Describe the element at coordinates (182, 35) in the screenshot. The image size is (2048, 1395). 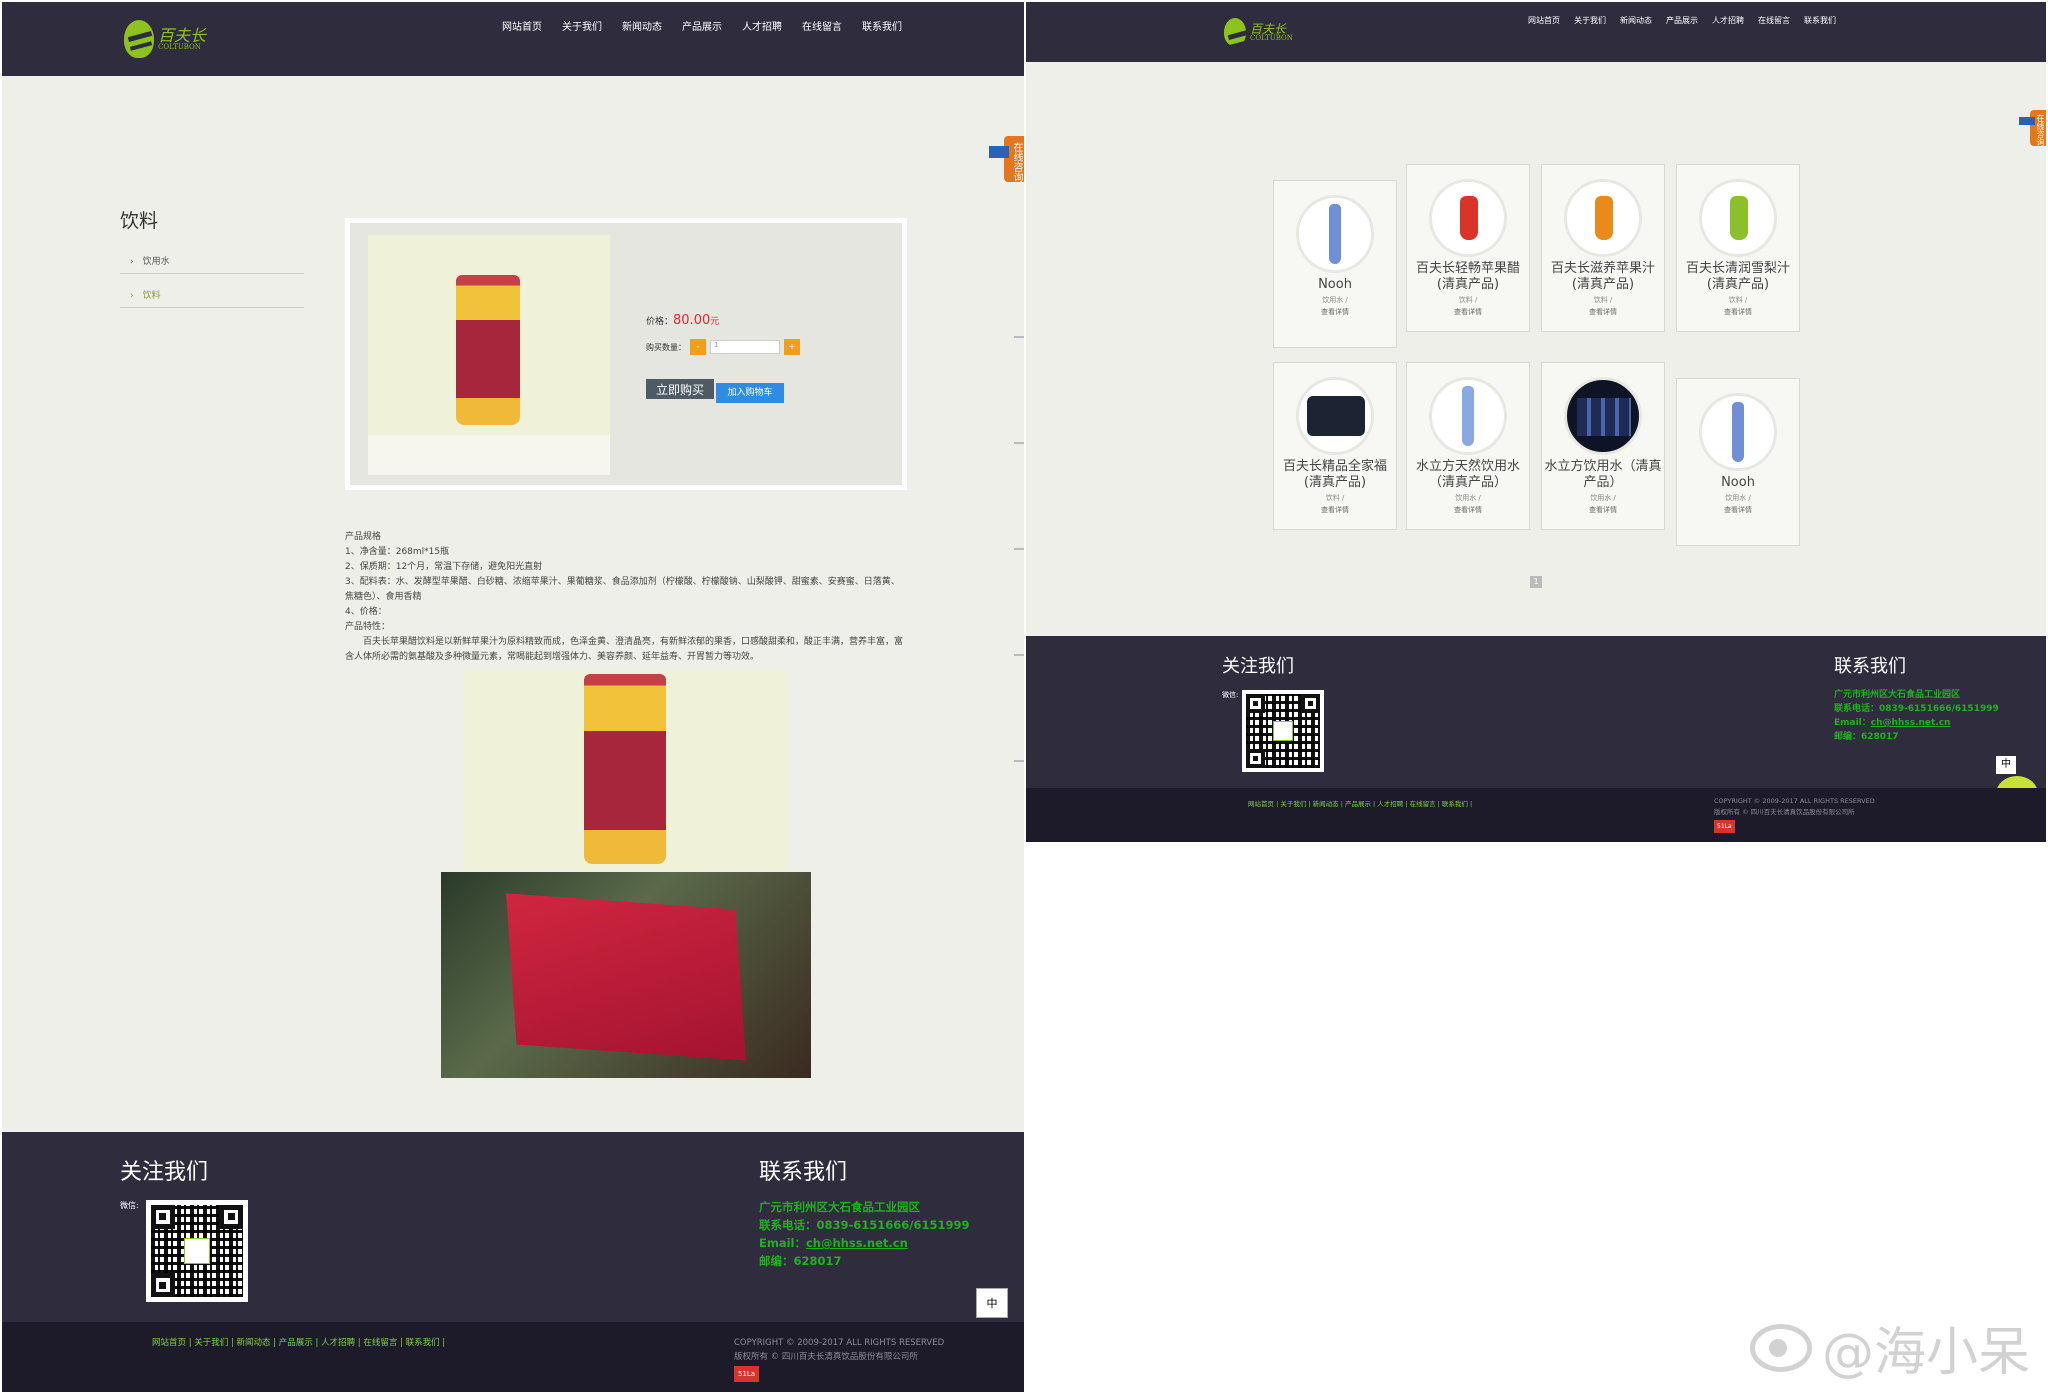
I see `logo-text: 百夫长` at that location.